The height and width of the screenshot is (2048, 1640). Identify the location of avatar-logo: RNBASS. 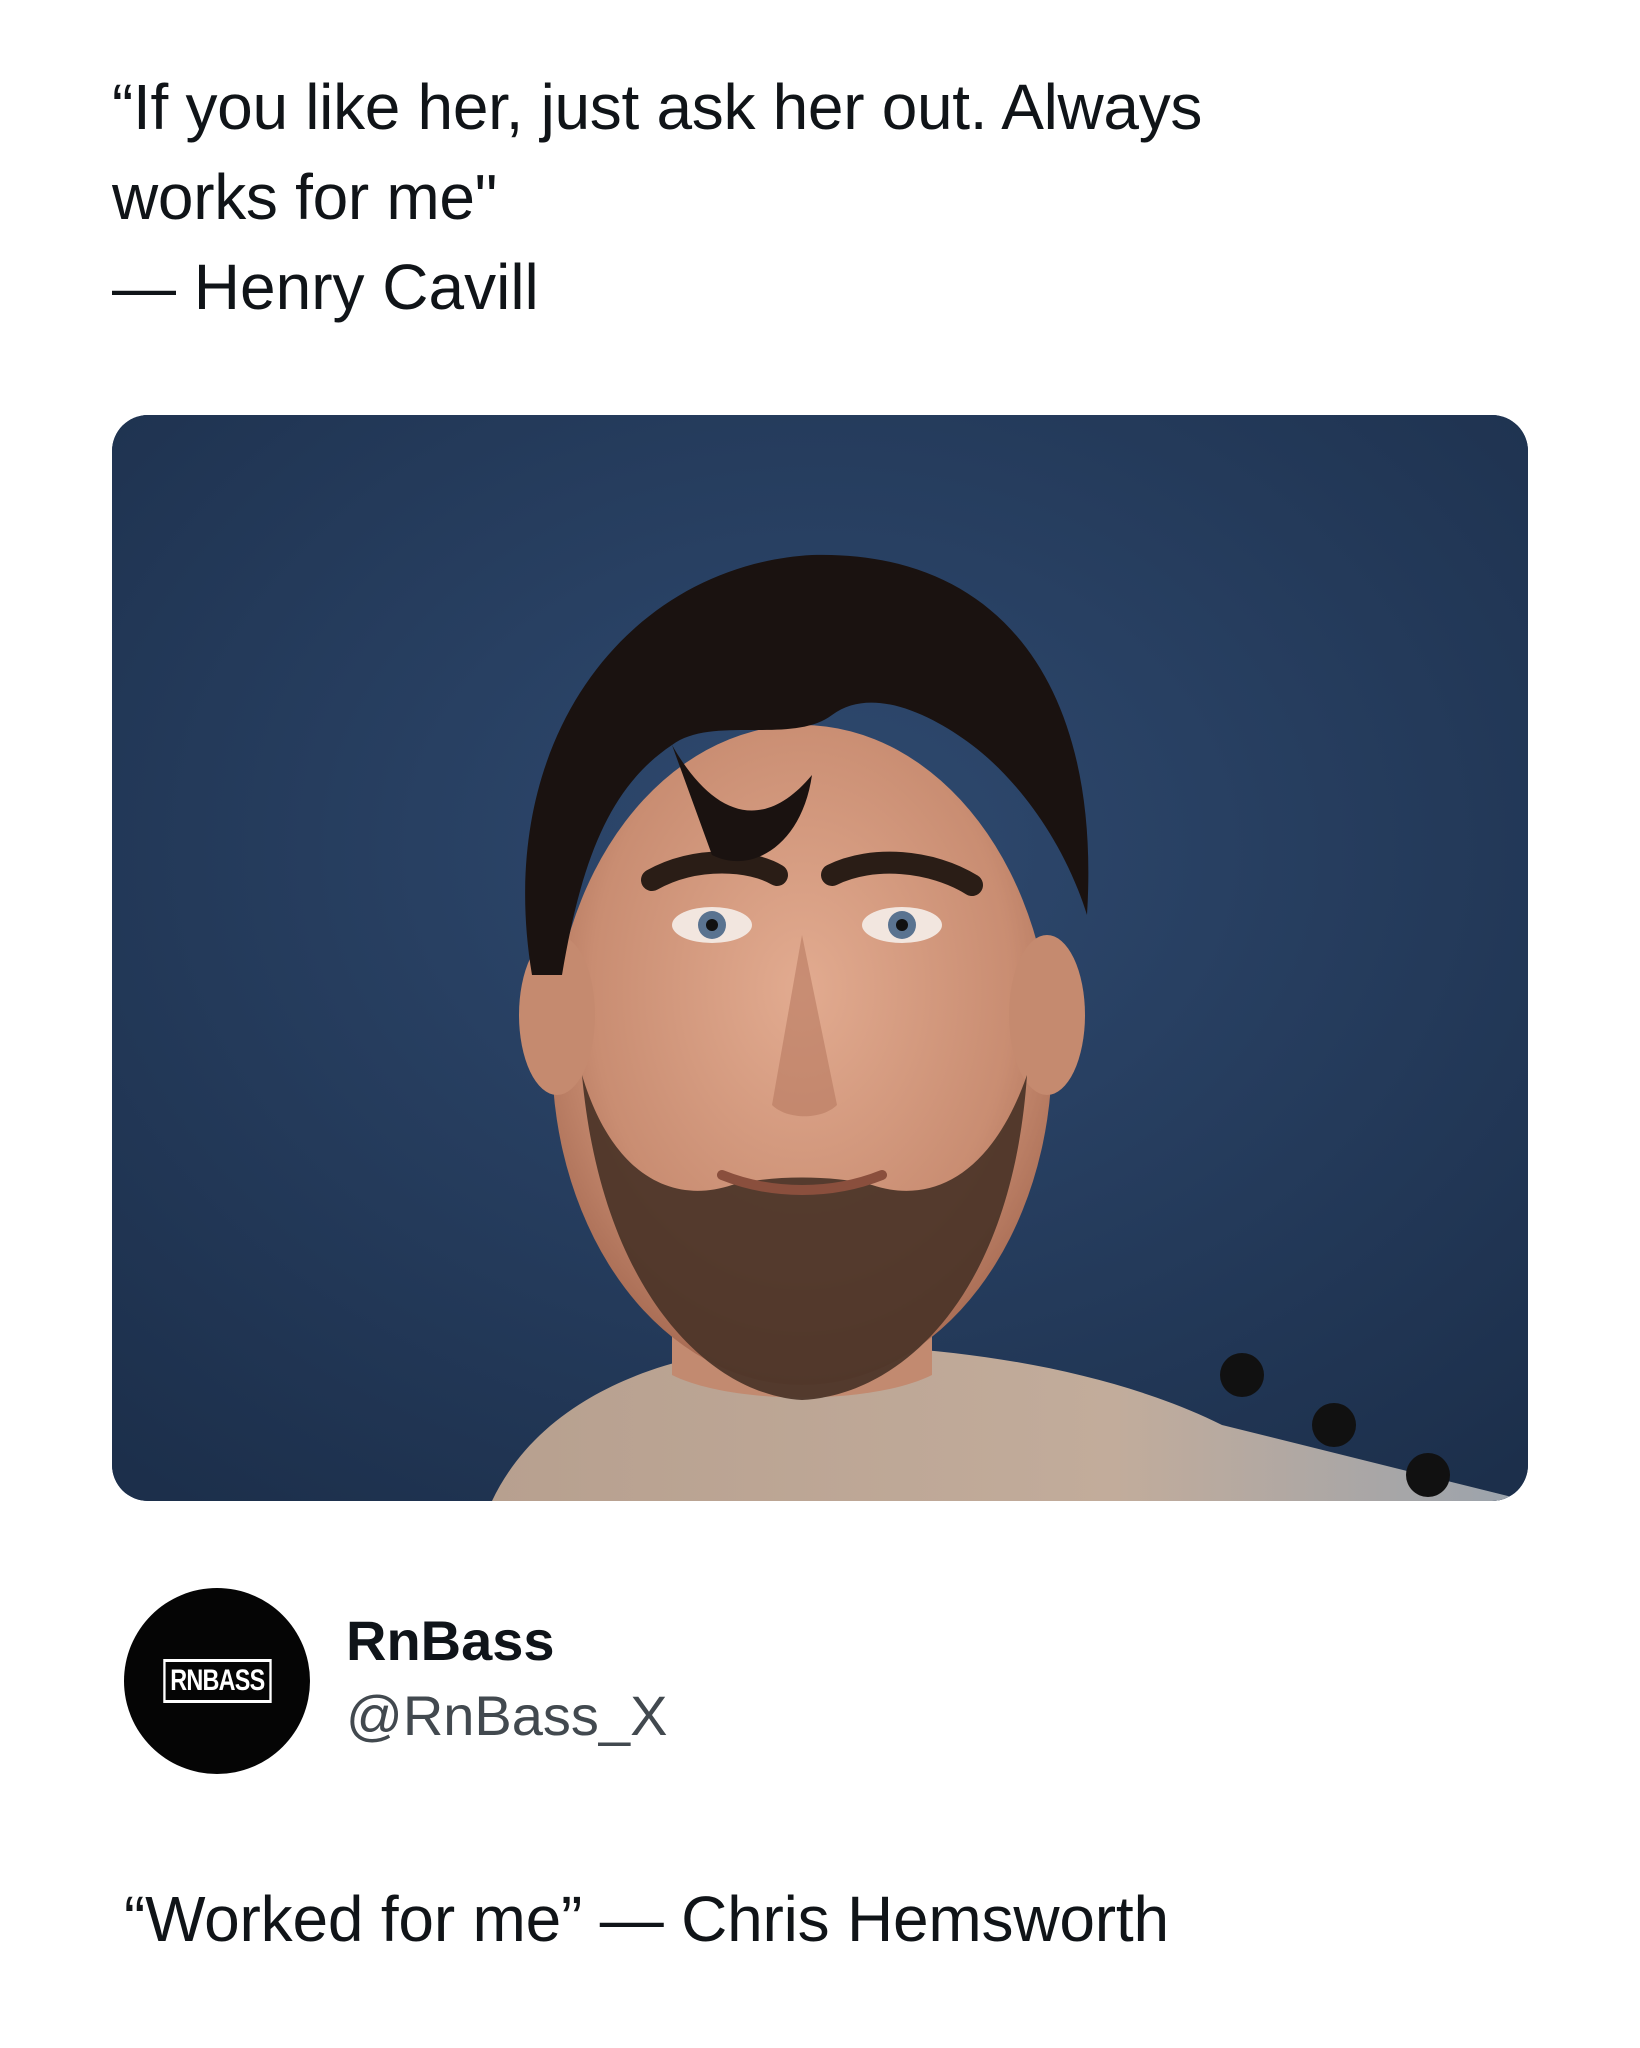
(217, 1681).